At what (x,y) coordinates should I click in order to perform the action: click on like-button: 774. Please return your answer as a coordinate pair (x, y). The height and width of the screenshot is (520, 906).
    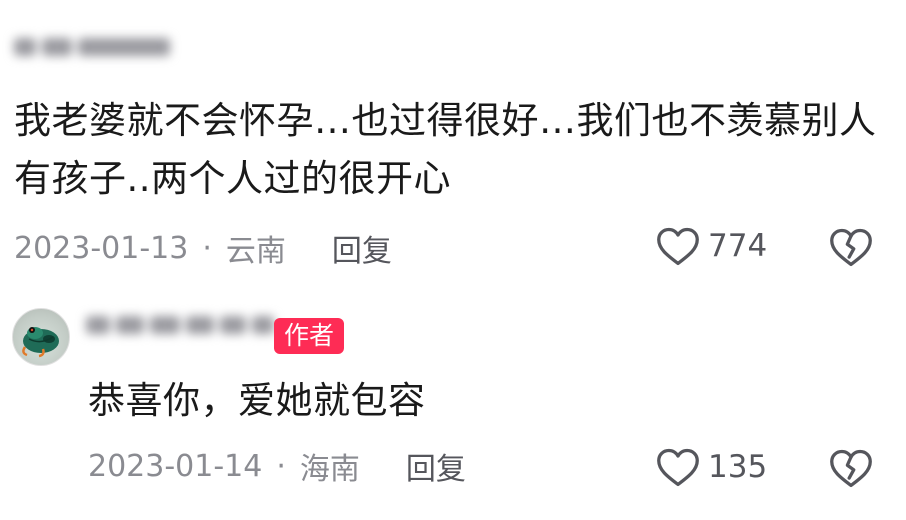
    Looking at the image, I should click on (711, 246).